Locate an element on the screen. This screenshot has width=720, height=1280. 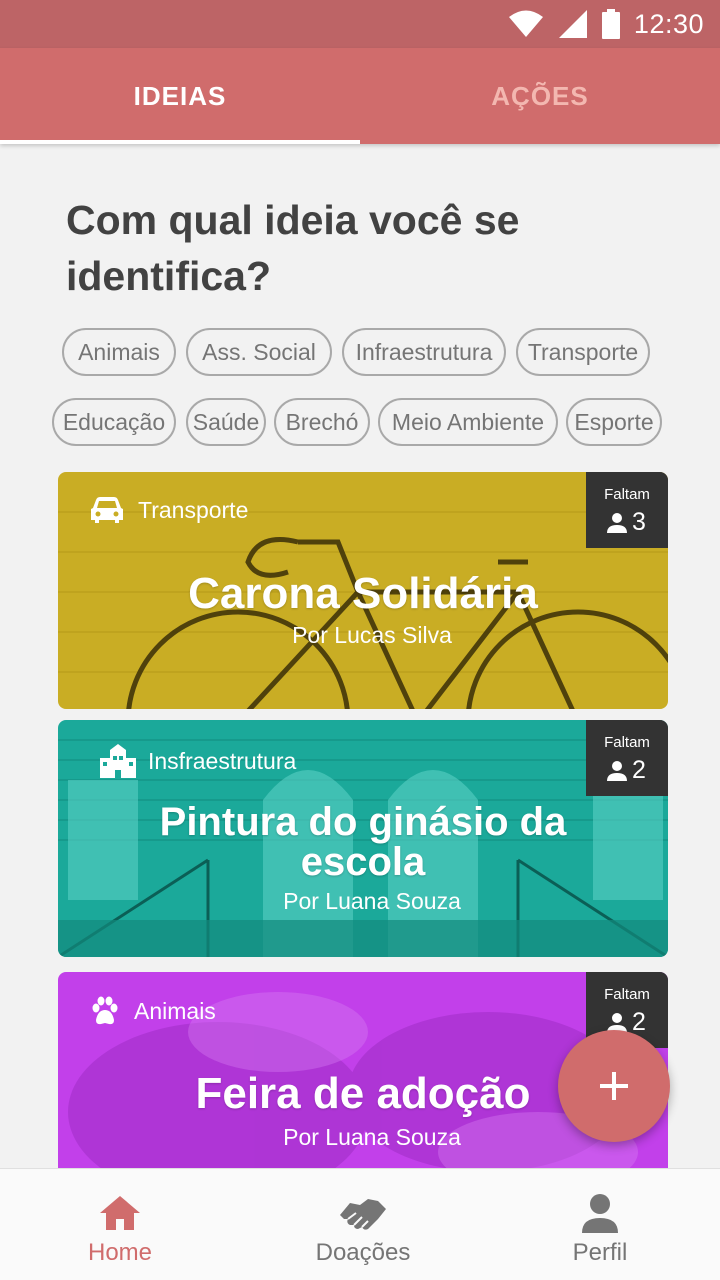
card-category: Animais is located at coordinates (153, 1011).